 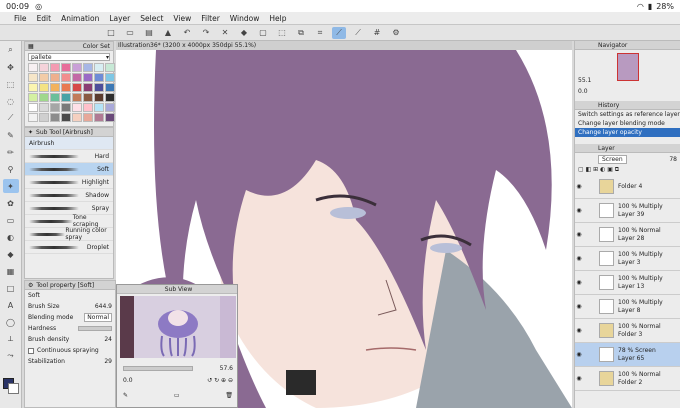 What do you see at coordinates (263, 33) in the screenshot?
I see `transform-icon: ▢` at bounding box center [263, 33].